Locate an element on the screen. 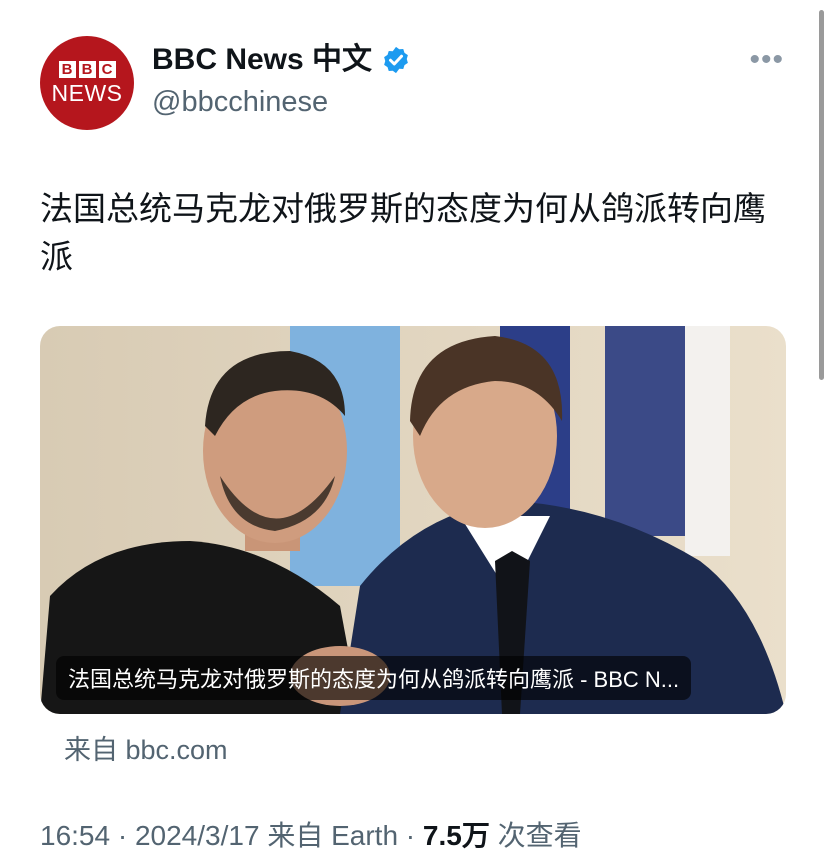 Image resolution: width=828 pixels, height=855 pixels. avatar: B B C NEWS is located at coordinates (87, 83).